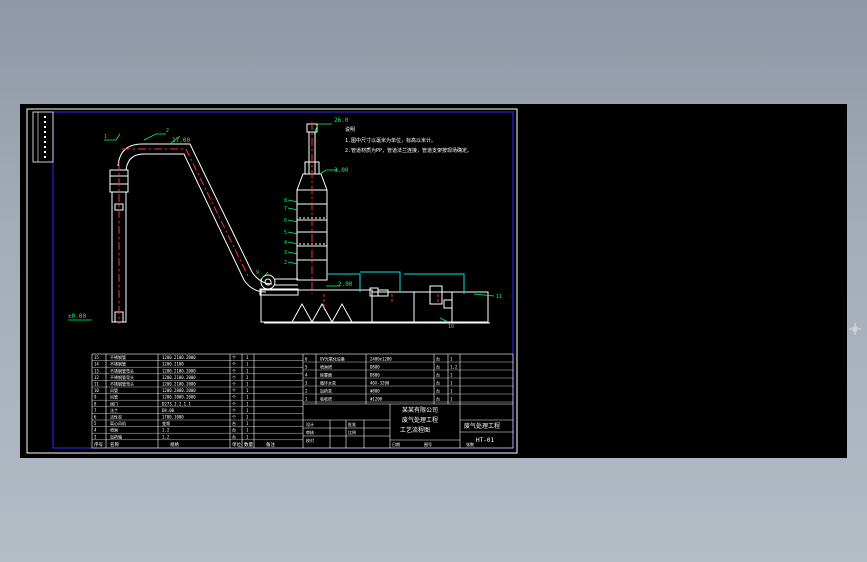 This screenshot has height=562, width=867. I want to click on svg-text: 8, so click(285, 201).